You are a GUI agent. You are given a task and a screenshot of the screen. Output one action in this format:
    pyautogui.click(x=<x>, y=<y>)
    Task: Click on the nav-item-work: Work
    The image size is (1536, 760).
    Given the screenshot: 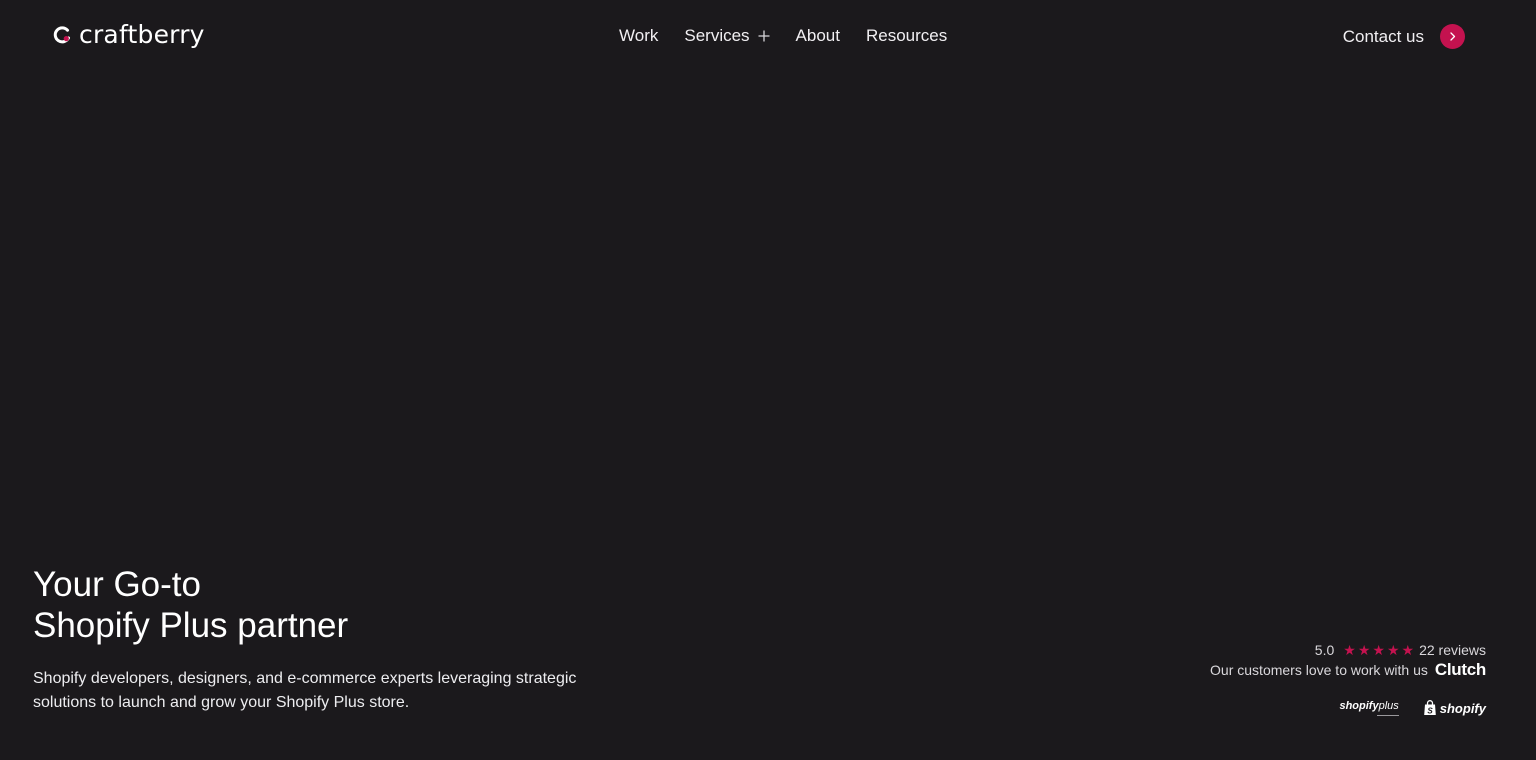 What is the action you would take?
    pyautogui.click(x=638, y=36)
    